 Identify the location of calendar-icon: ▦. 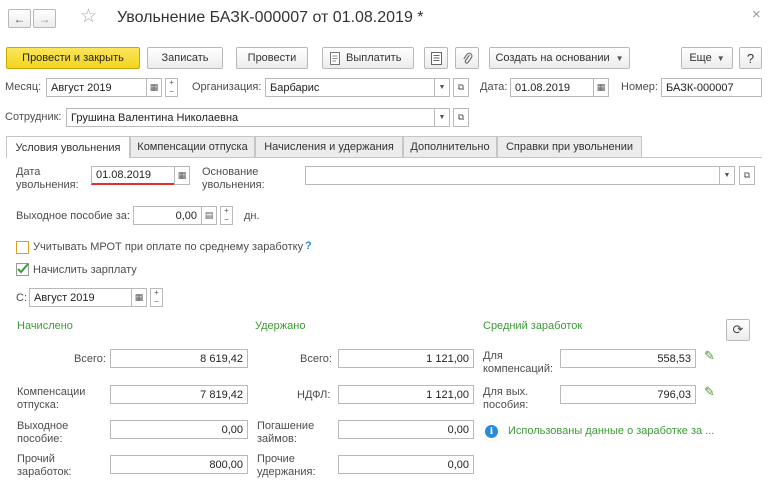
(601, 87).